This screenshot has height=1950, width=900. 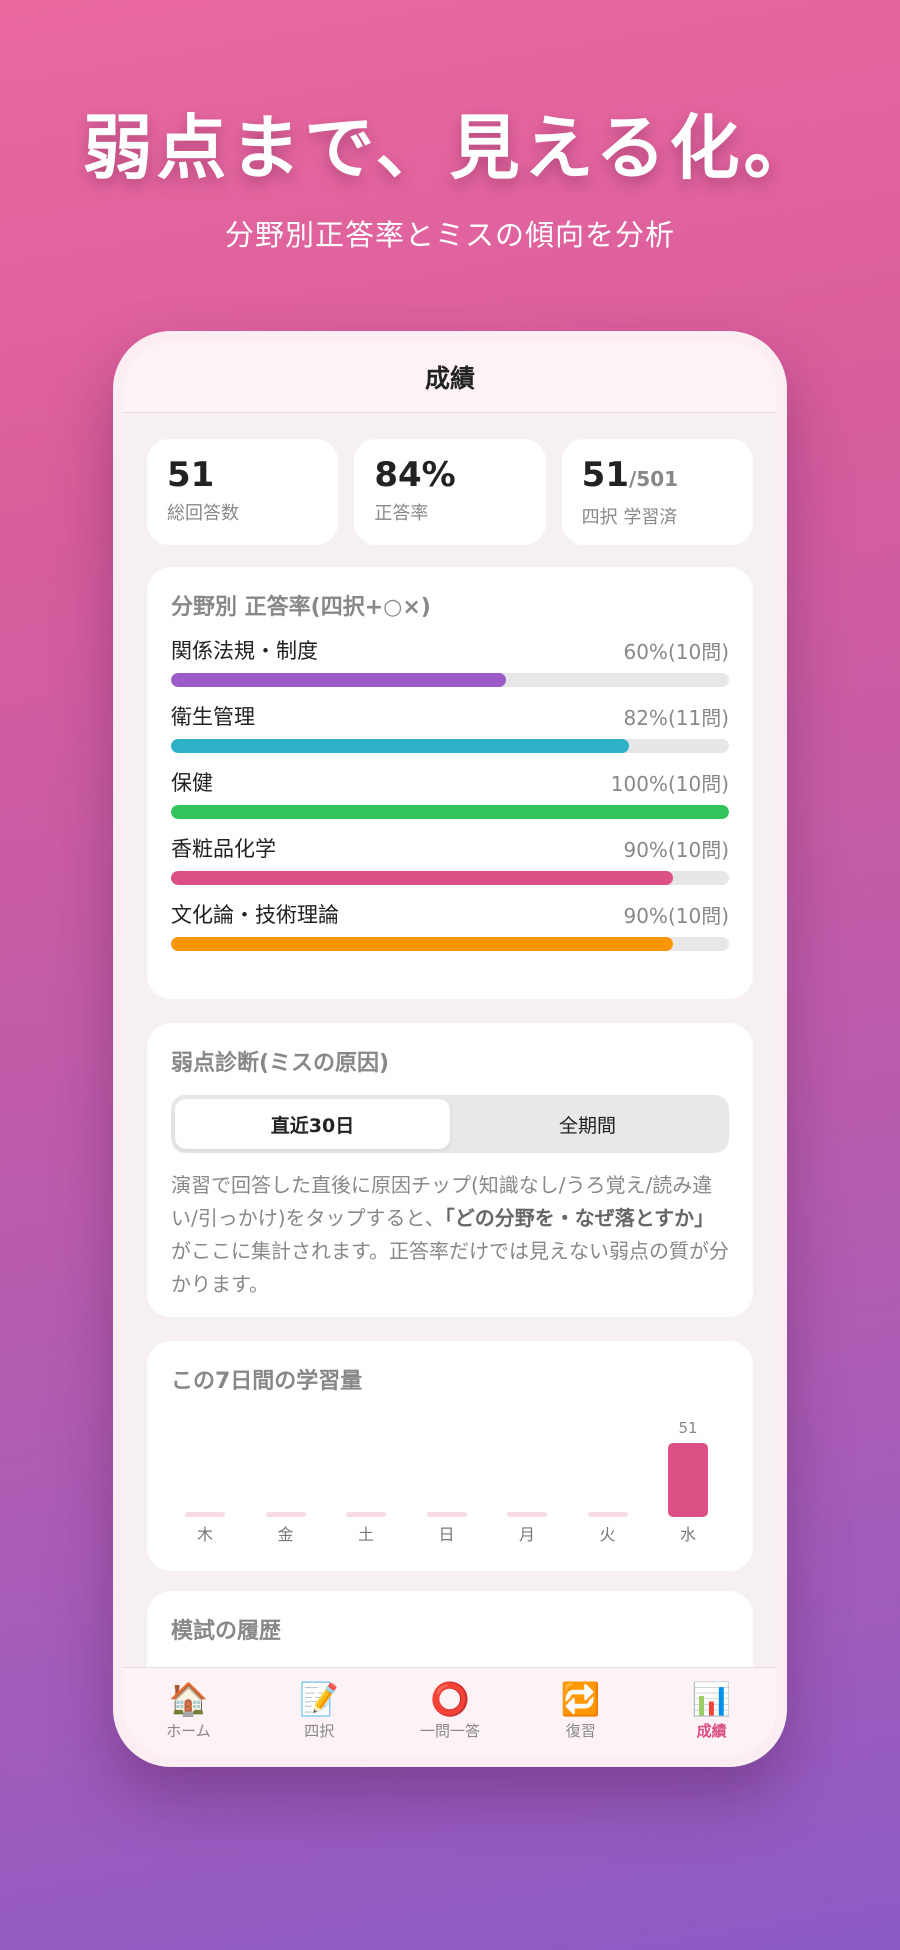 I want to click on day-label: 木, so click(x=204, y=1534).